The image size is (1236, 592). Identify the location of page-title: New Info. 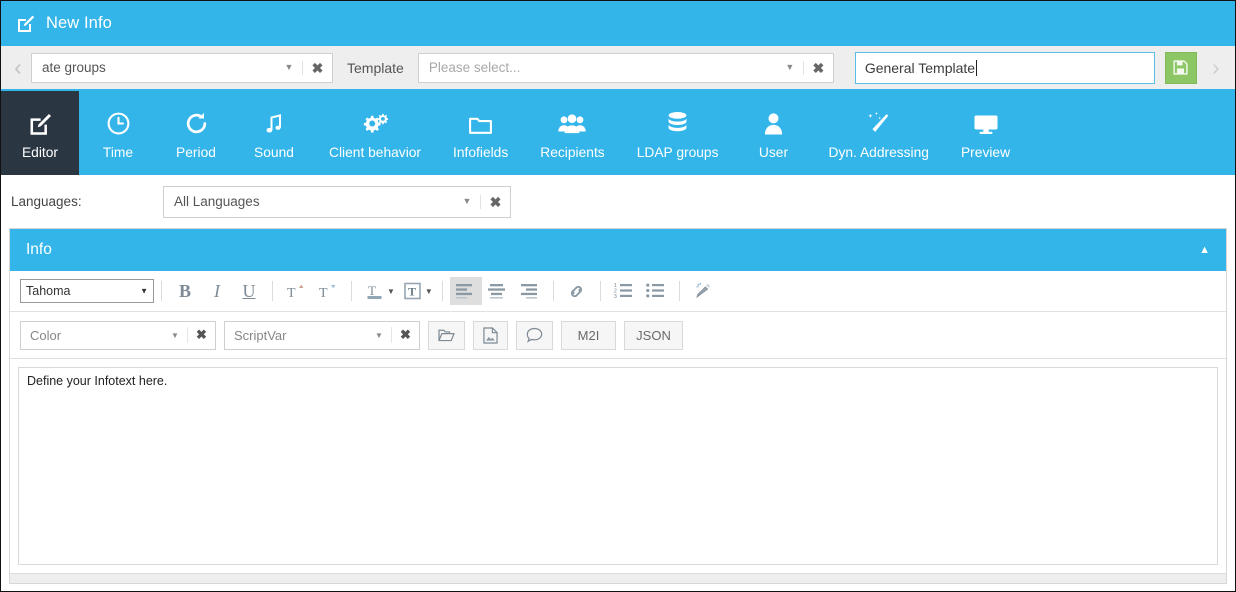
(79, 23).